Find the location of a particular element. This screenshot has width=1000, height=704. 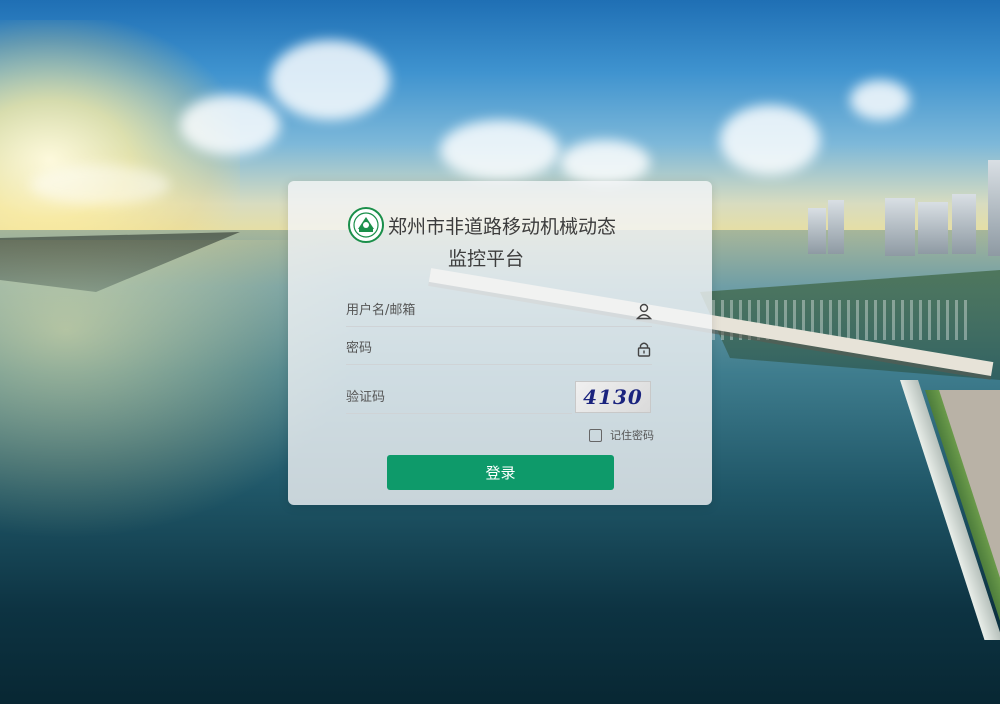

title-line-2: 监控平台 is located at coordinates (486, 259).